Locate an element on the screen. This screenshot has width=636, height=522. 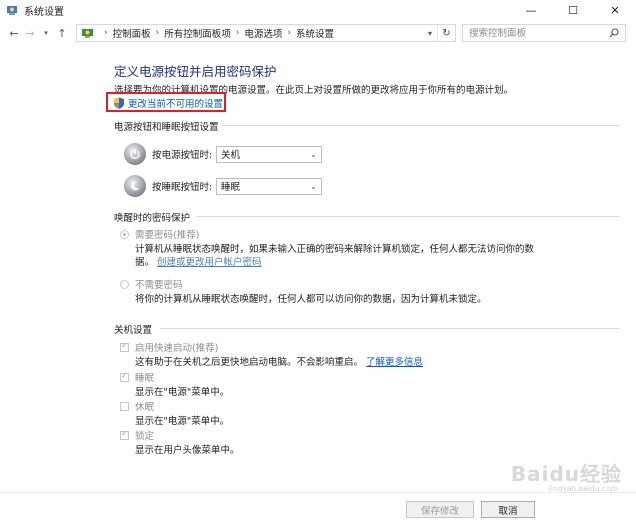
sleep-option: 睡眠 is located at coordinates (137, 377).